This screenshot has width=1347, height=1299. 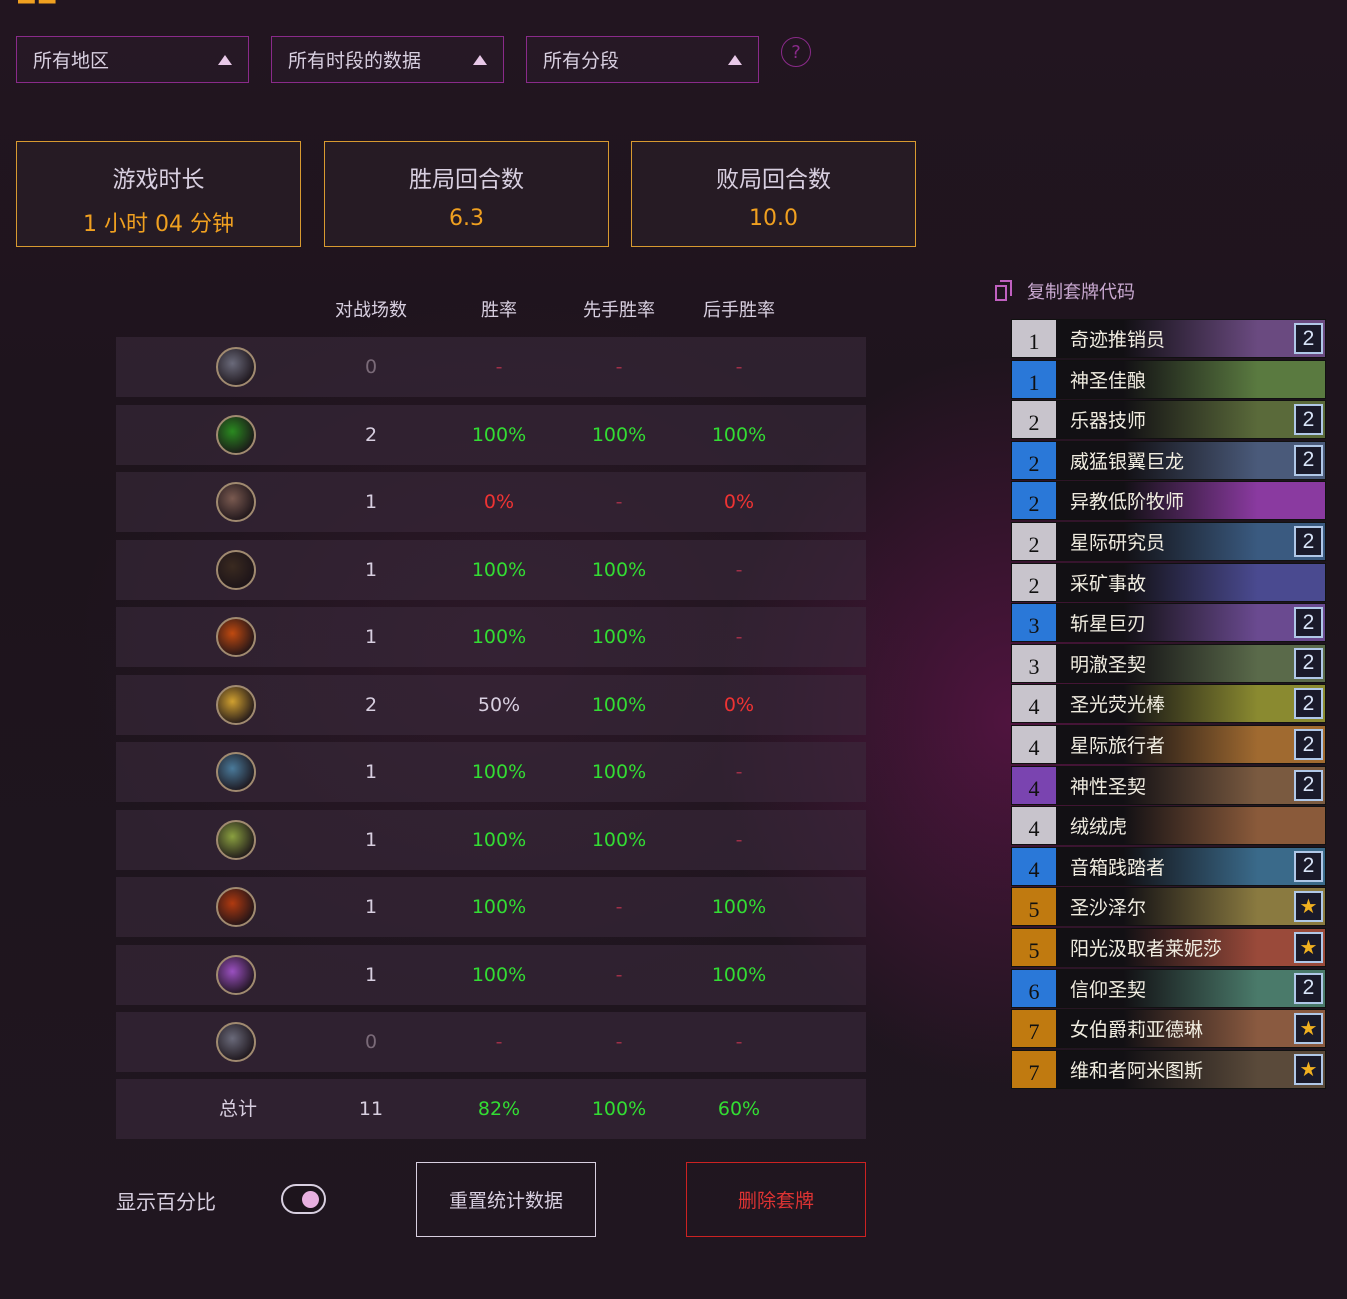 I want to click on toggle-knob, so click(x=310, y=1199).